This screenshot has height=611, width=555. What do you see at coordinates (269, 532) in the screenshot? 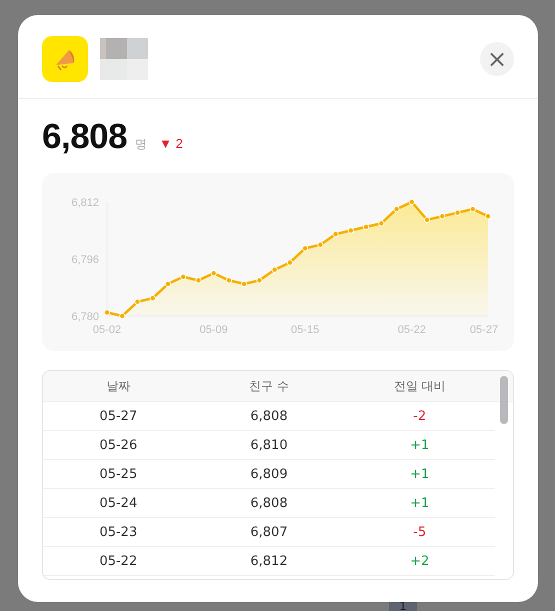
I see `table-cell-text: 6,807` at bounding box center [269, 532].